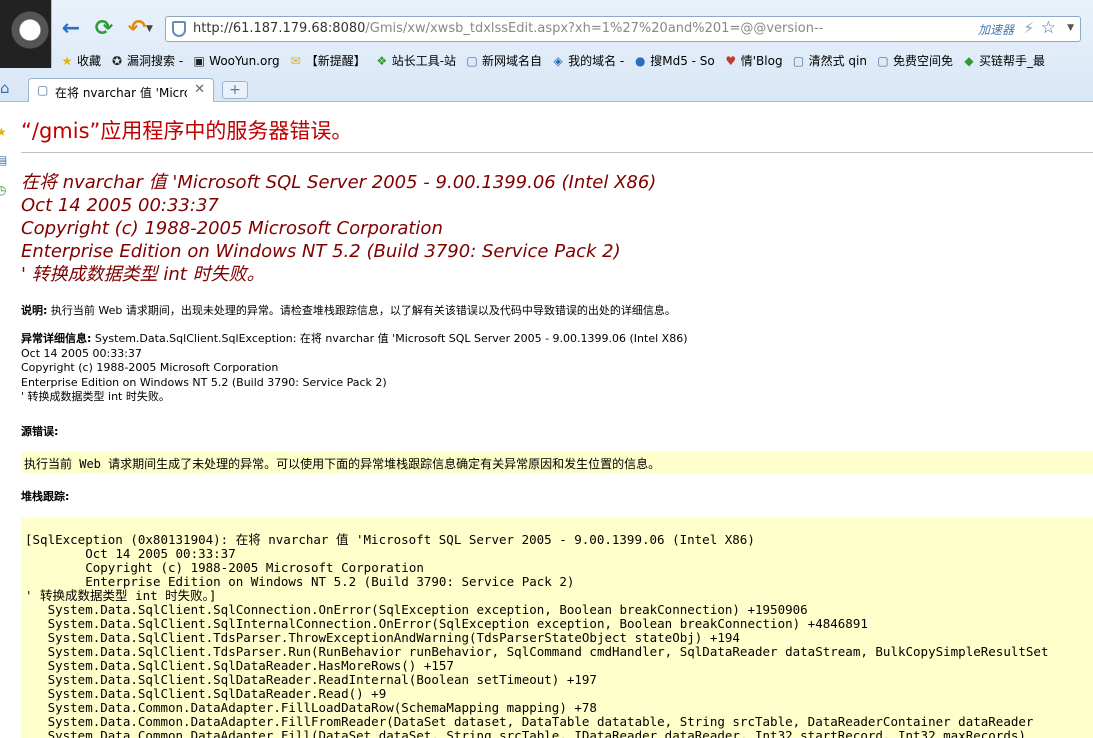 The height and width of the screenshot is (738, 1093). I want to click on bookmark-item: ◆ 买链帮手_最, so click(1003, 61).